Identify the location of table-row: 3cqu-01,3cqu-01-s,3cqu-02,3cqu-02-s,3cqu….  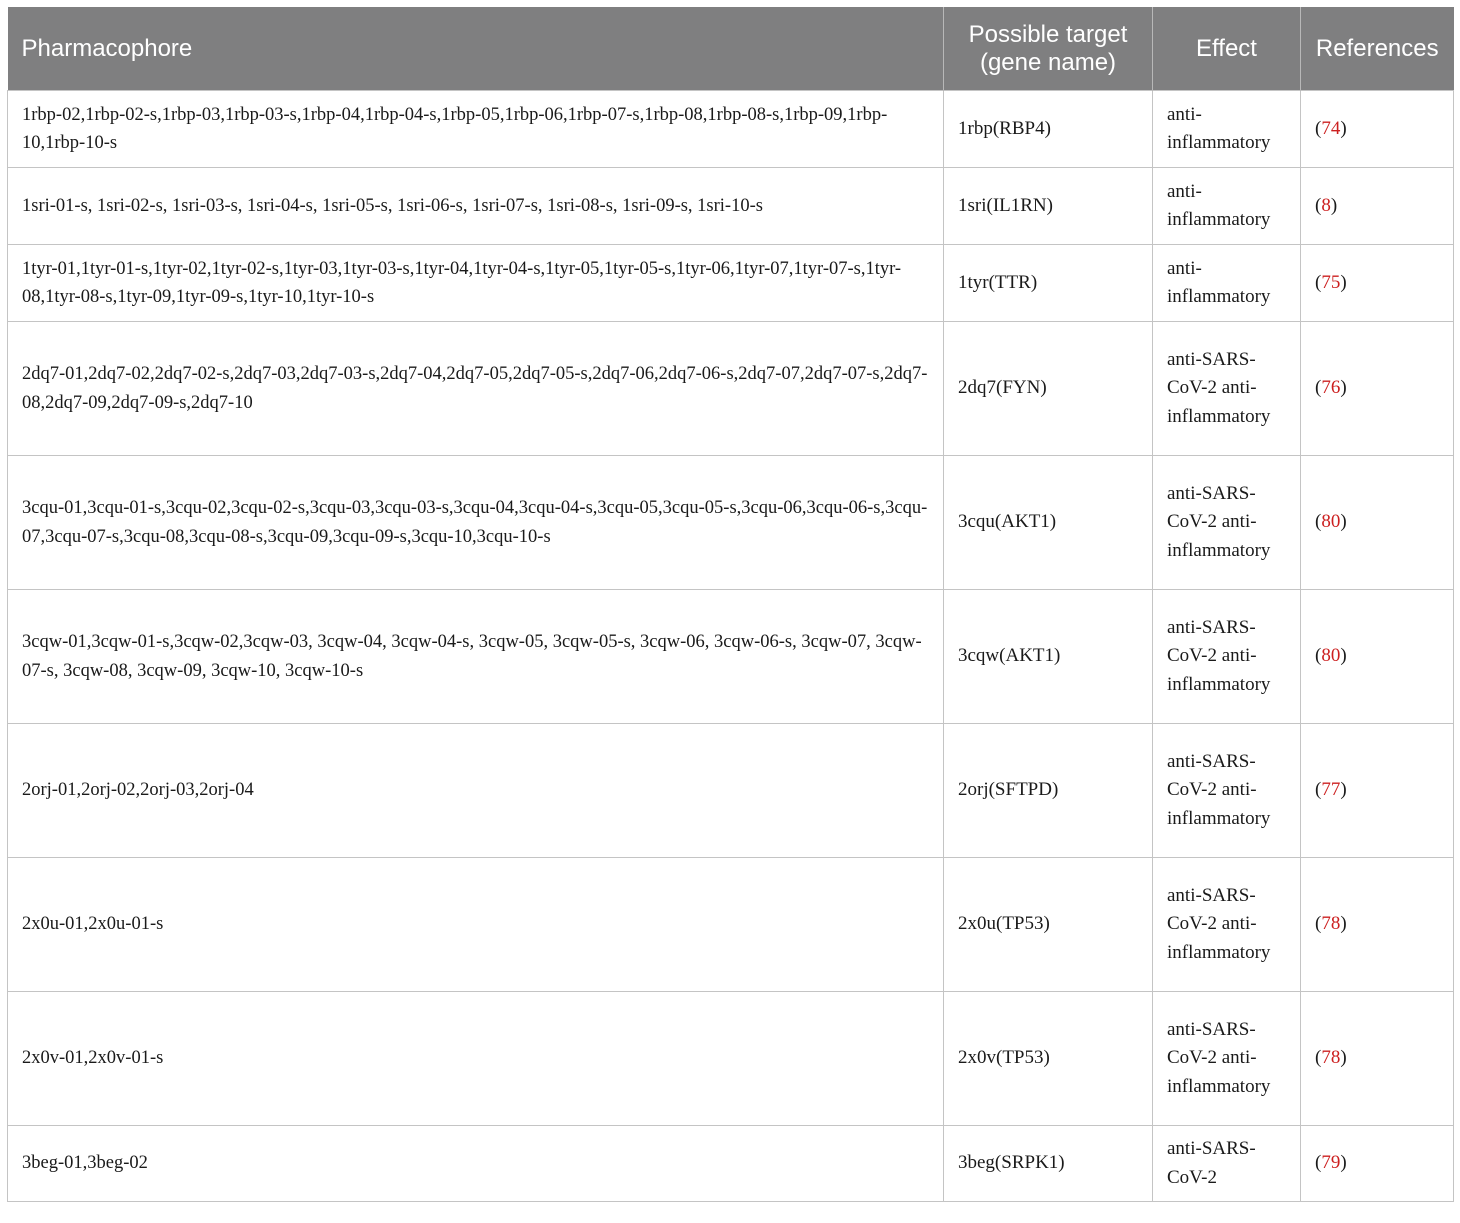
(730, 522).